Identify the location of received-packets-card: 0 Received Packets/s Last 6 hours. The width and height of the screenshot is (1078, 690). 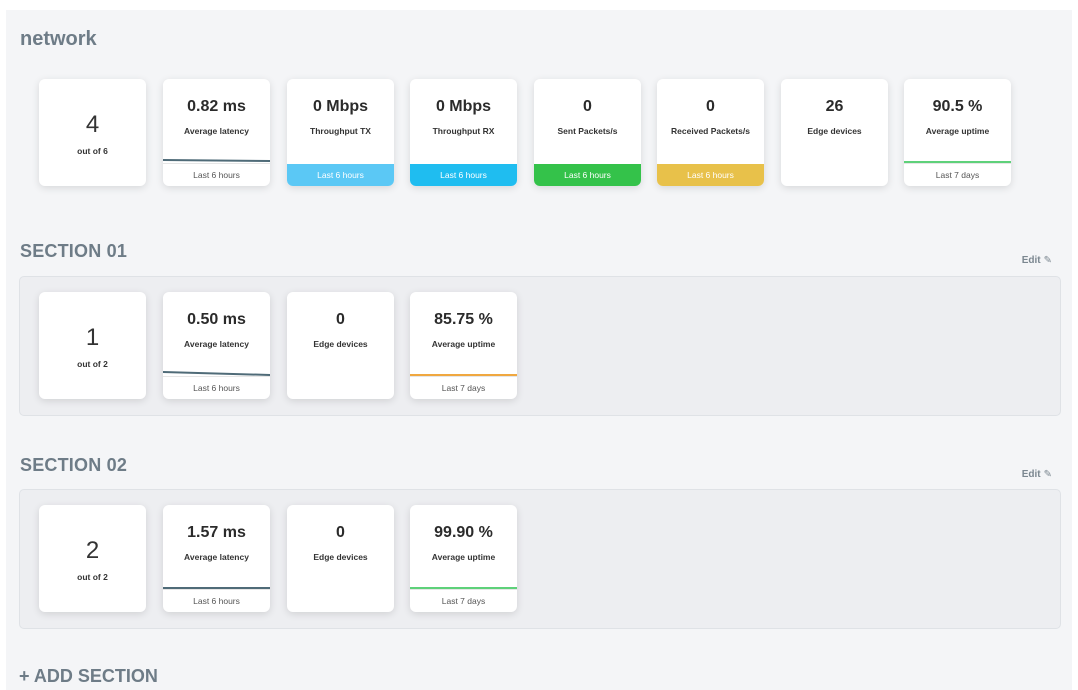
(710, 132).